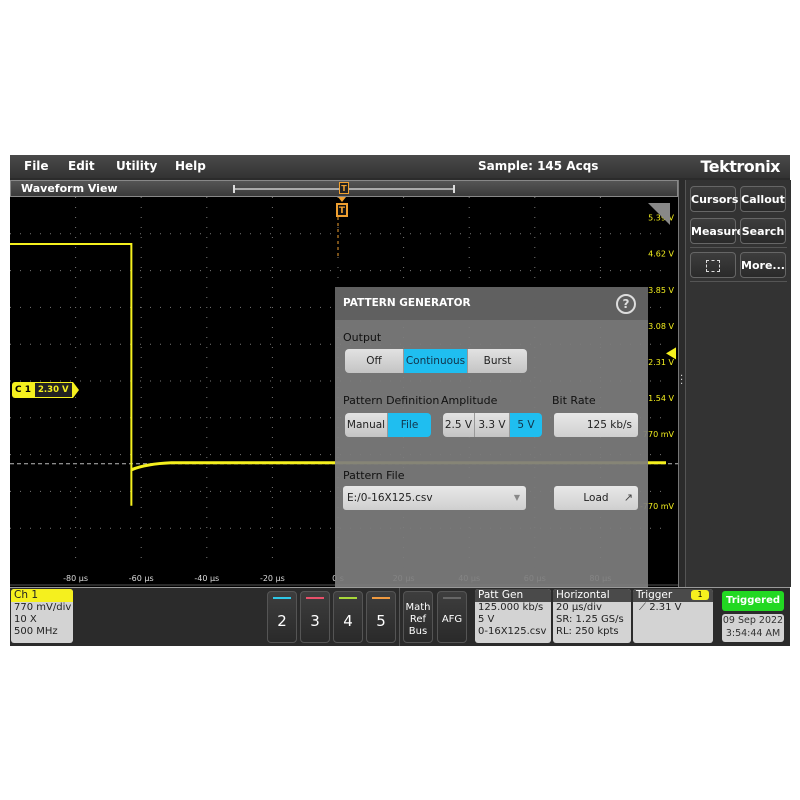  What do you see at coordinates (71, 374) in the screenshot?
I see `channel-1-trace-high` at bounding box center [71, 374].